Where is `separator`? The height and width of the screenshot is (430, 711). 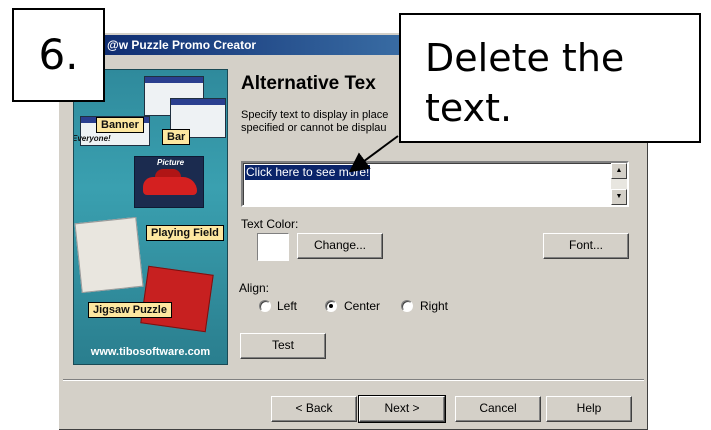 separator is located at coordinates (353, 380).